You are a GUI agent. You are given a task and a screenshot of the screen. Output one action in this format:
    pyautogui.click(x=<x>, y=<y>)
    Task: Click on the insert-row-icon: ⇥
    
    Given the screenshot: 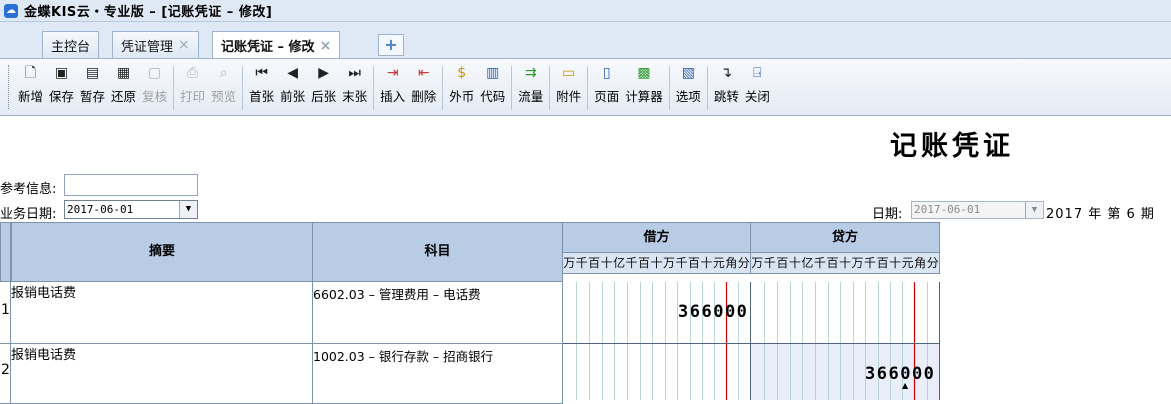 What is the action you would take?
    pyautogui.click(x=392, y=73)
    